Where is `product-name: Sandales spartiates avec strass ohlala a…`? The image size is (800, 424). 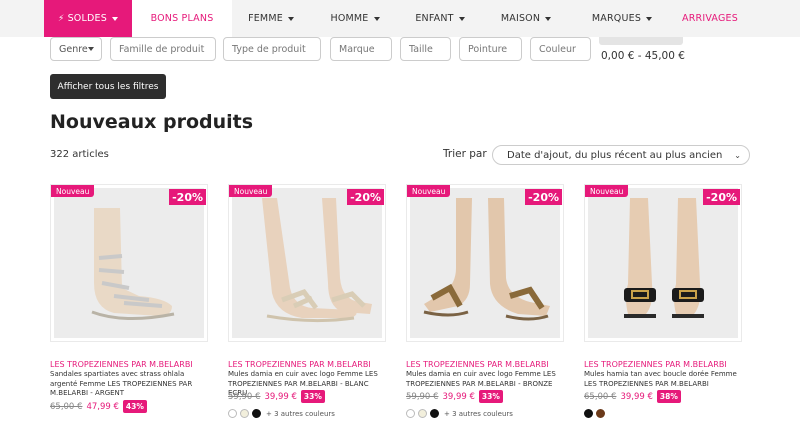
product-name: Sandales spartiates avec strass ohlala a… is located at coordinates (129, 384).